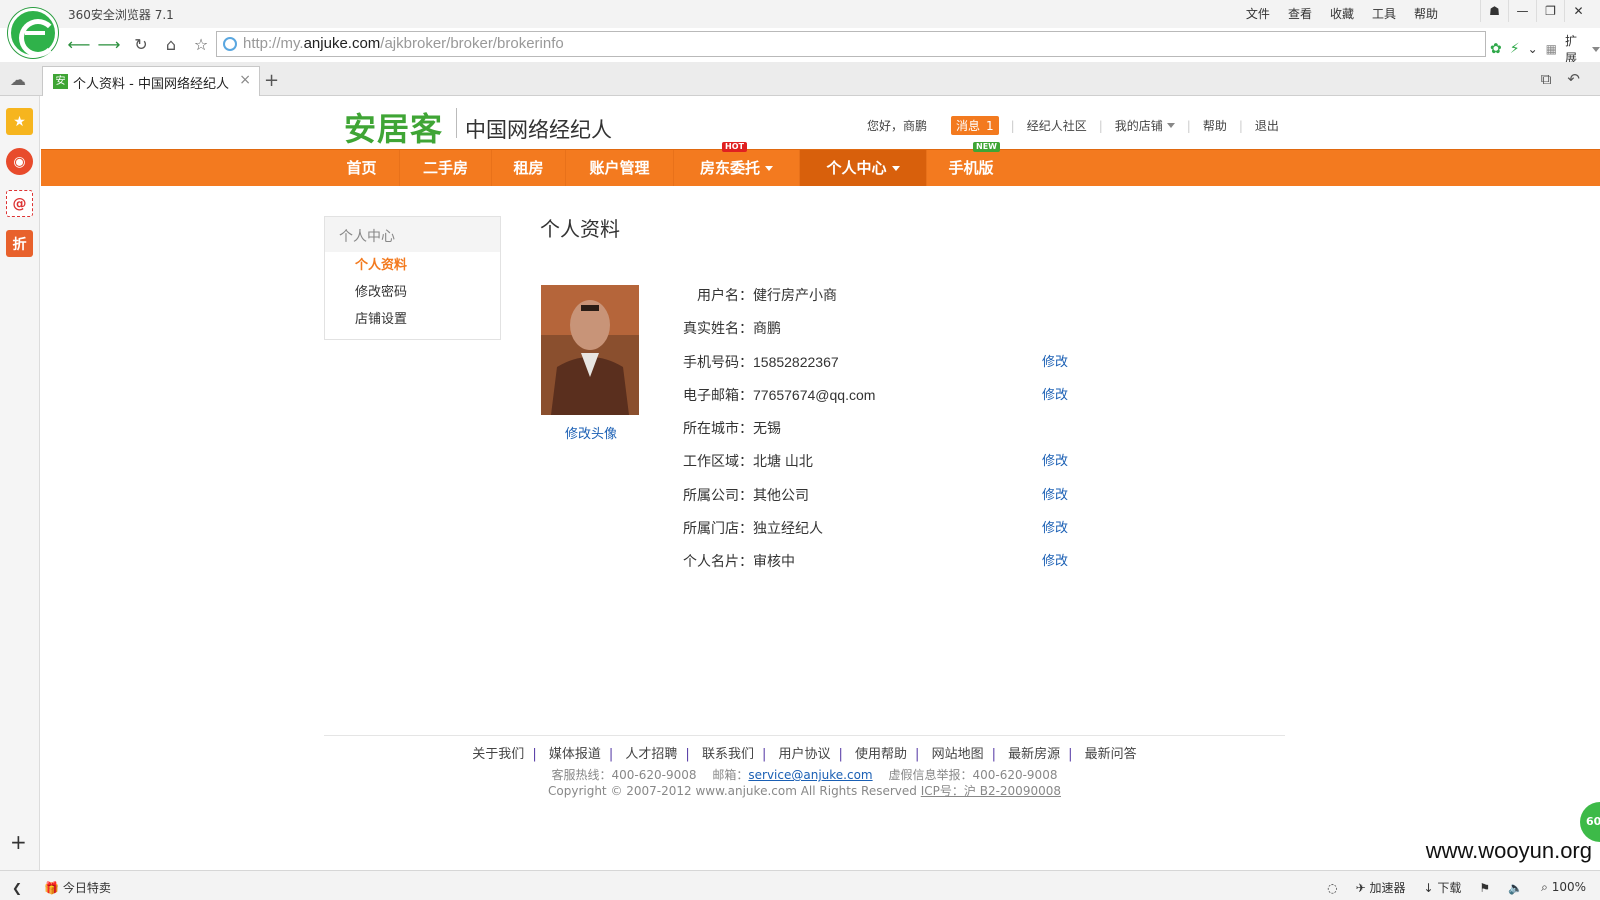 This screenshot has height=900, width=1600. What do you see at coordinates (17, 888) in the screenshot?
I see `collapse-sidebar-icon: ❮` at bounding box center [17, 888].